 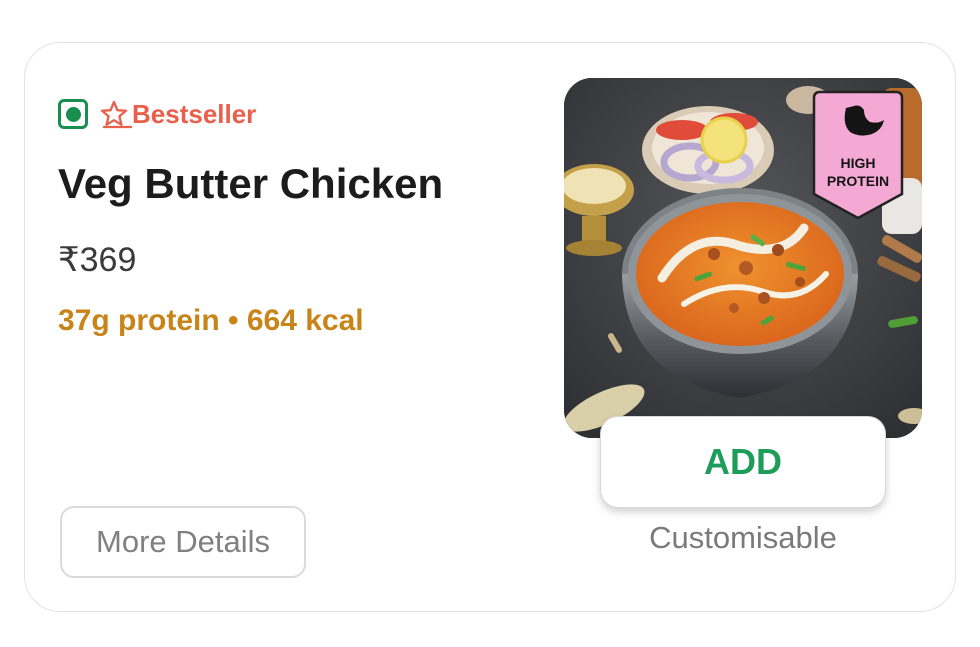 I want to click on bestseller-badge: Bestseller, so click(x=178, y=114).